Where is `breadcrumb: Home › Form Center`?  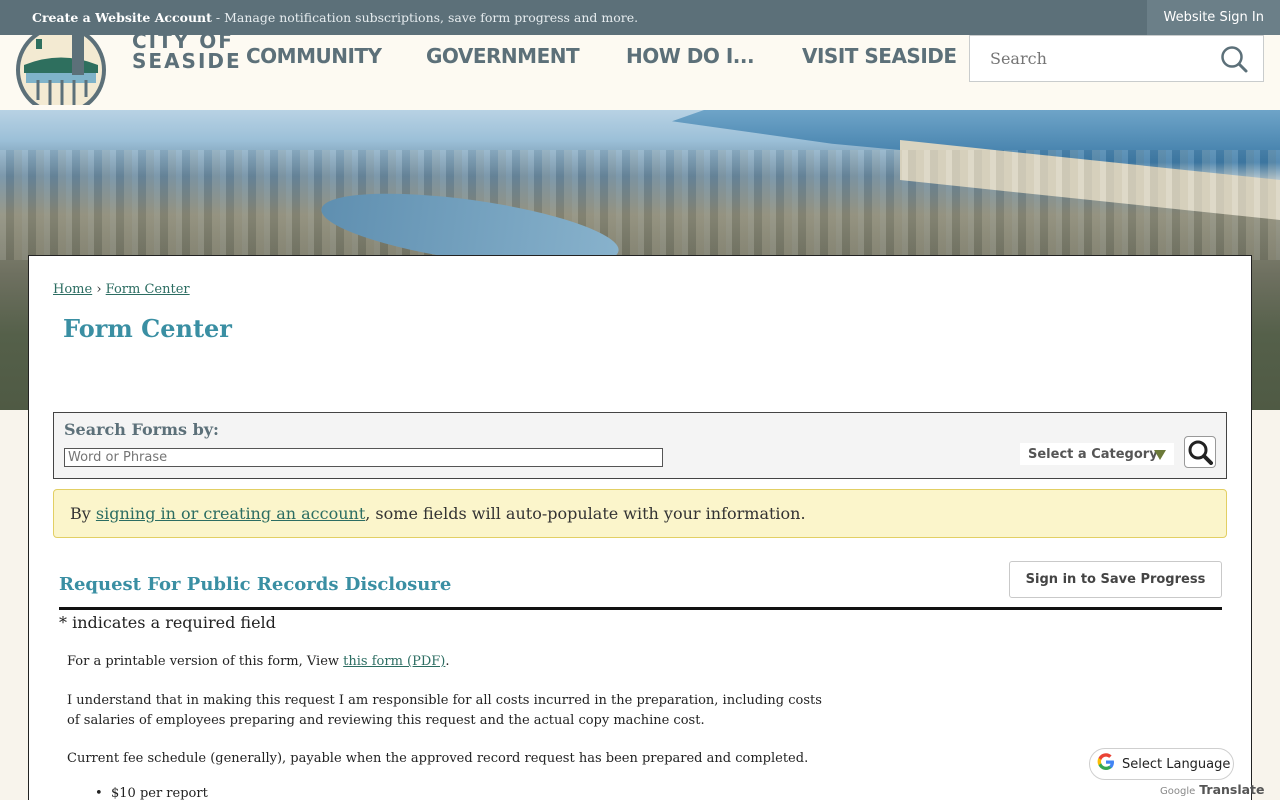
breadcrumb: Home › Form Center is located at coordinates (121, 289).